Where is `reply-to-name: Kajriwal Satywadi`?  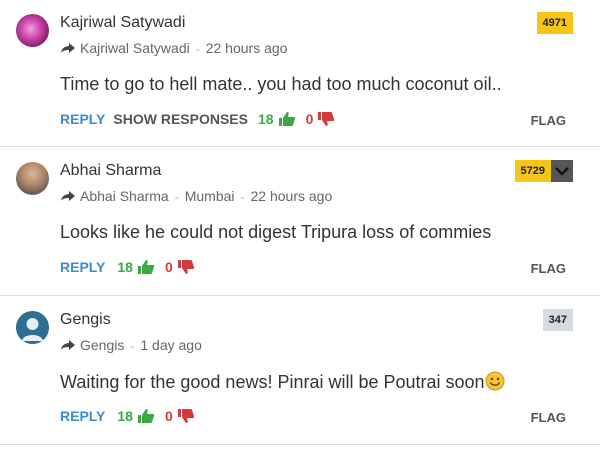
reply-to-name: Kajriwal Satywadi is located at coordinates (135, 48).